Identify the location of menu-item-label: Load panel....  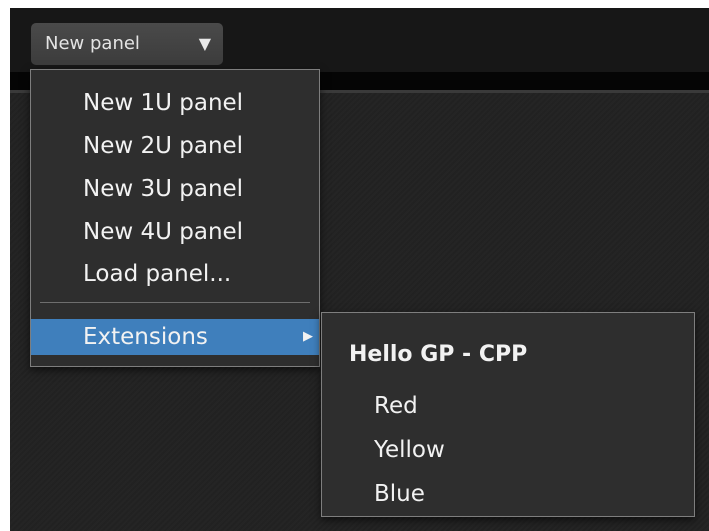
(157, 274).